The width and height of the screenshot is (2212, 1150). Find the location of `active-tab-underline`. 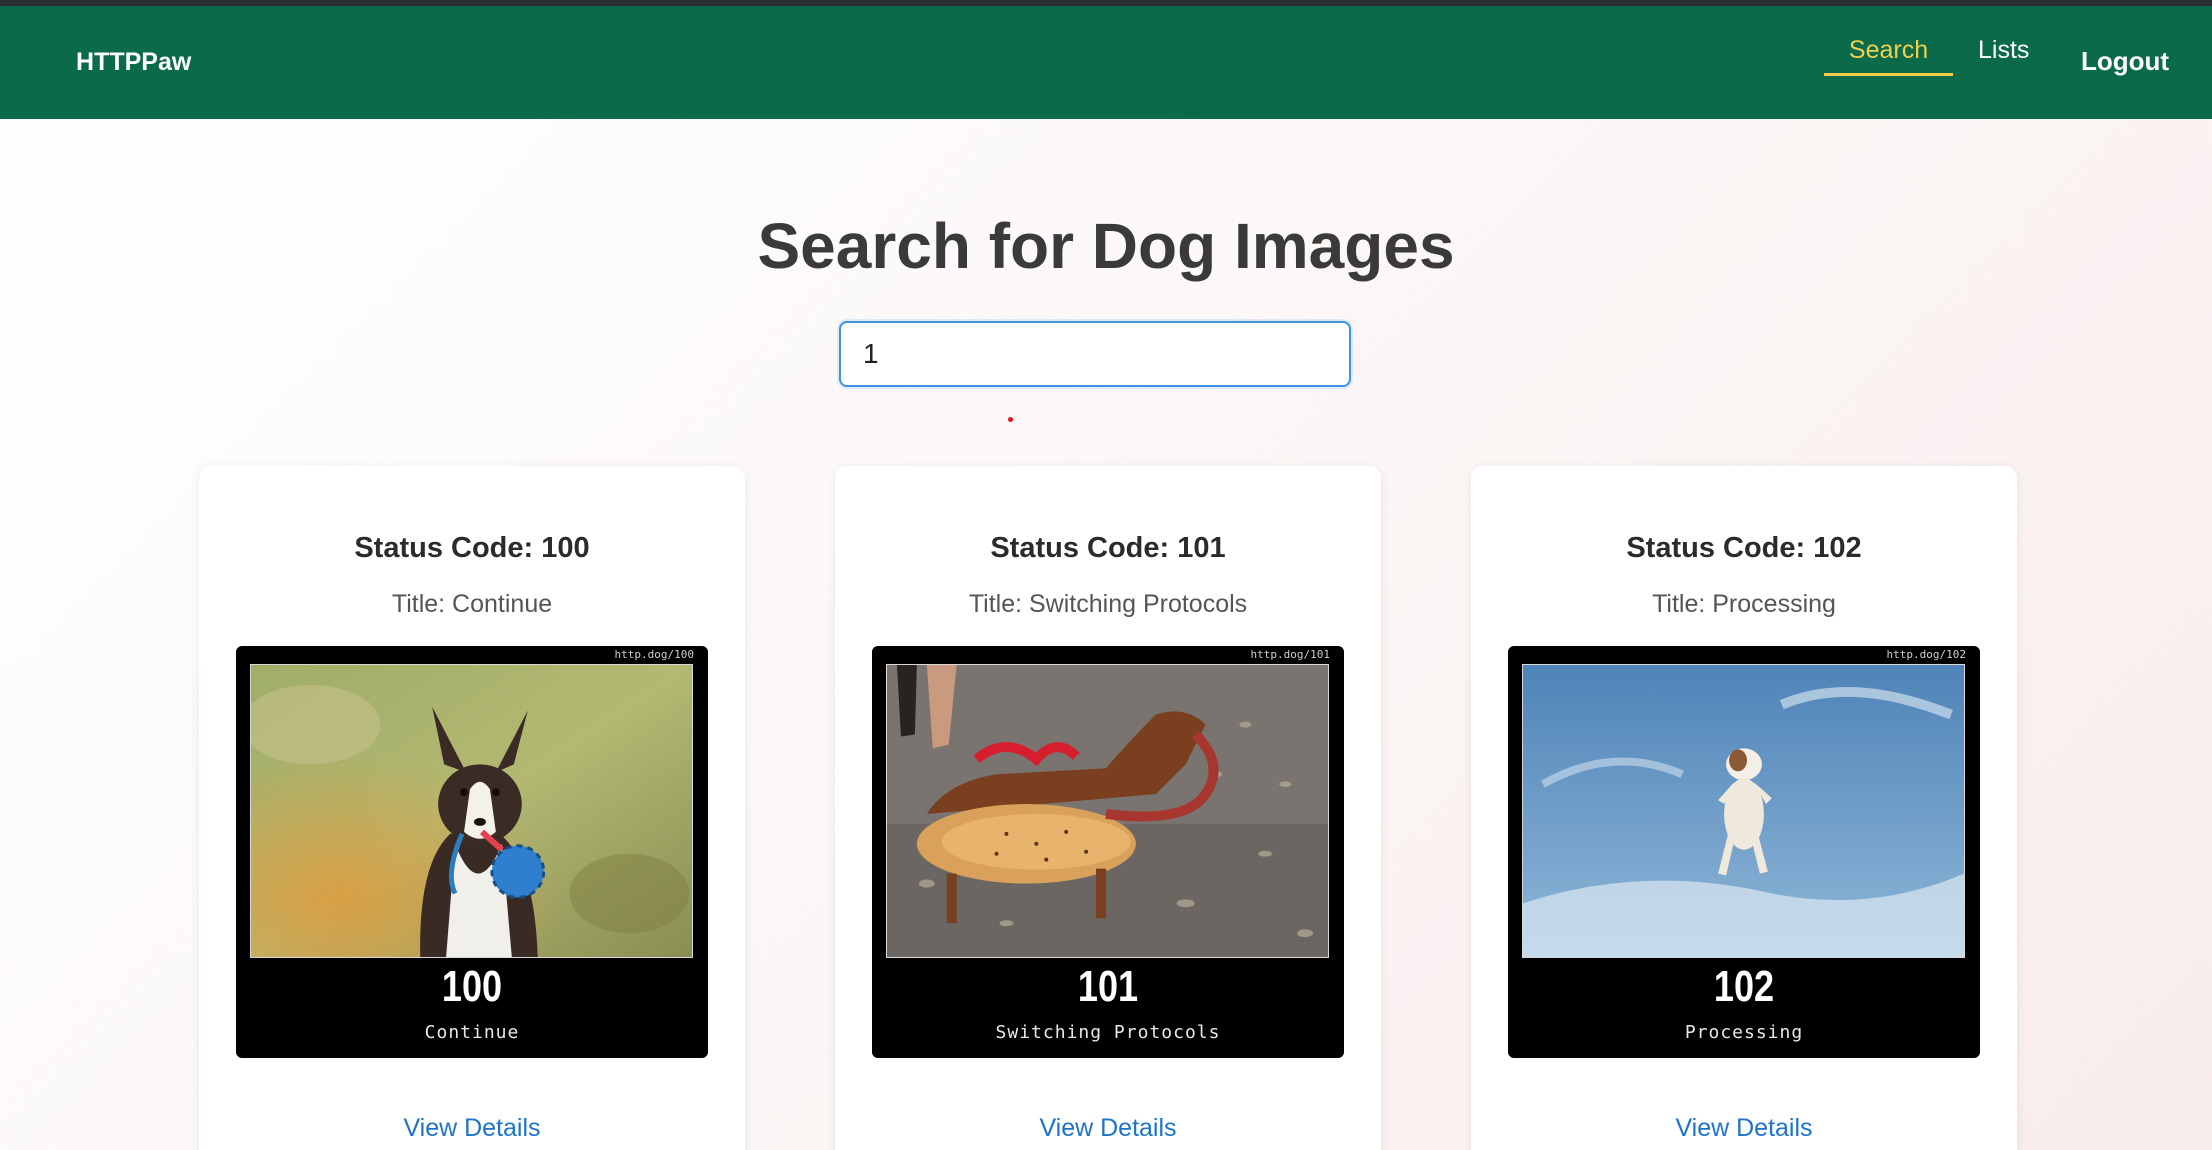

active-tab-underline is located at coordinates (1888, 74).